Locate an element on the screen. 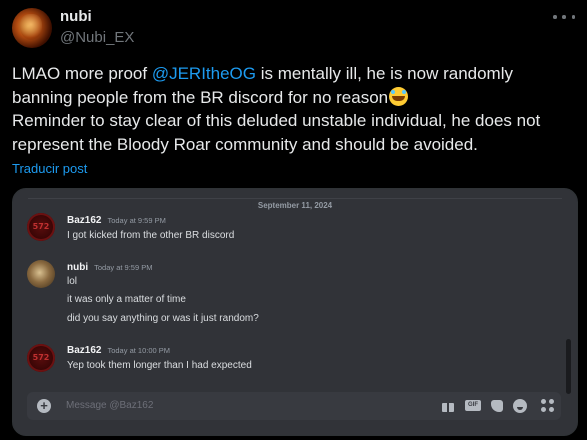 This screenshot has width=587, height=440. message-line: lol is located at coordinates (72, 281).